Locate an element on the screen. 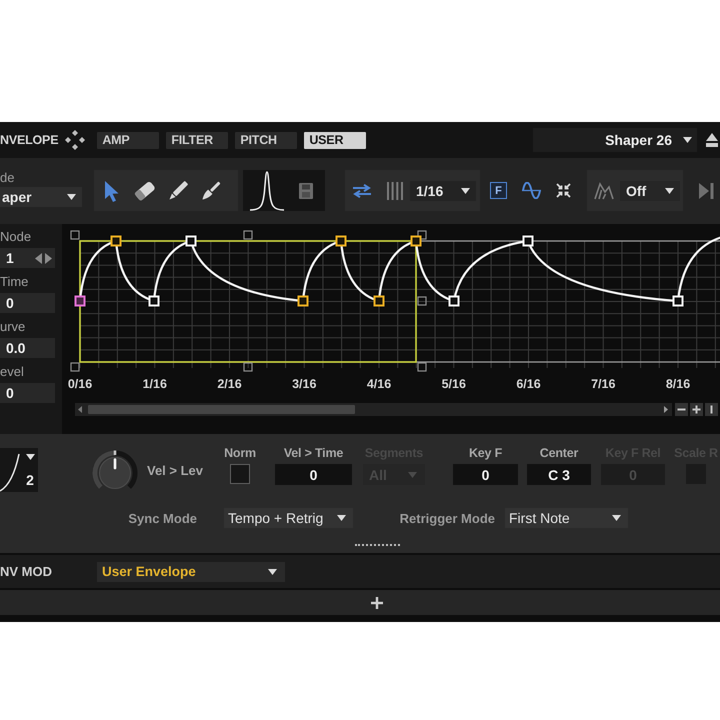  bell-curve-icon is located at coordinates (267, 190).